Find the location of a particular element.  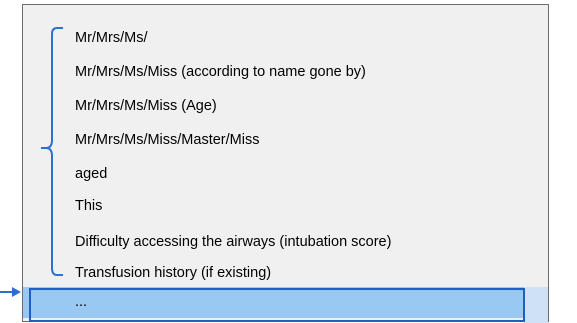

scrollbar is located at coordinates (536, 305).